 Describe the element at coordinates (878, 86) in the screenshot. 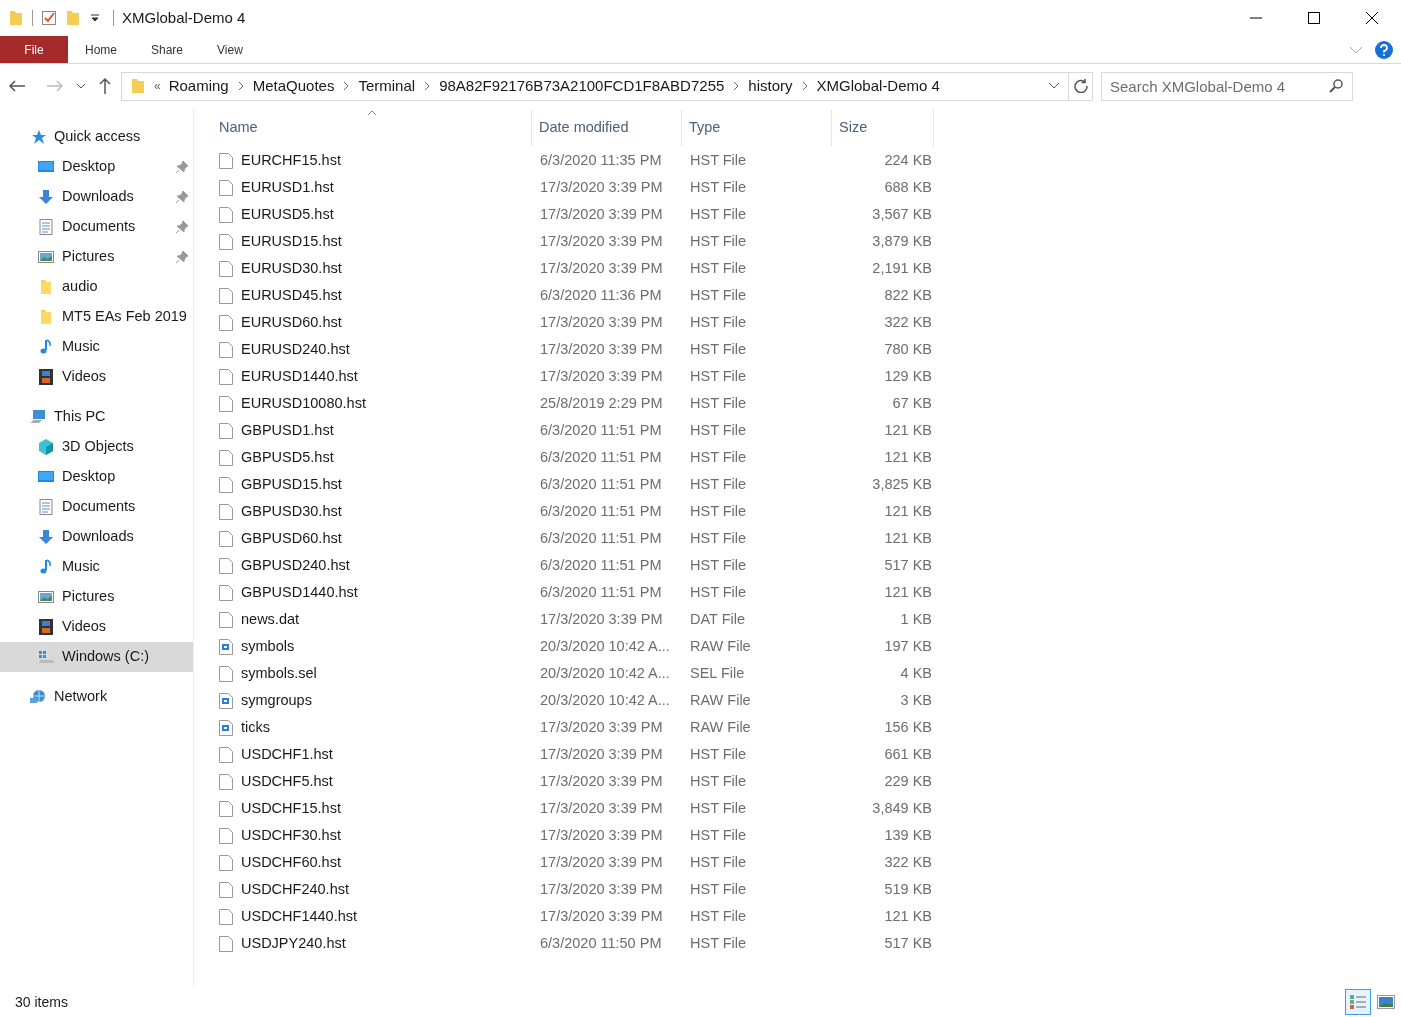

I see `breadcrumb: XMGlobal-Demo 4` at that location.